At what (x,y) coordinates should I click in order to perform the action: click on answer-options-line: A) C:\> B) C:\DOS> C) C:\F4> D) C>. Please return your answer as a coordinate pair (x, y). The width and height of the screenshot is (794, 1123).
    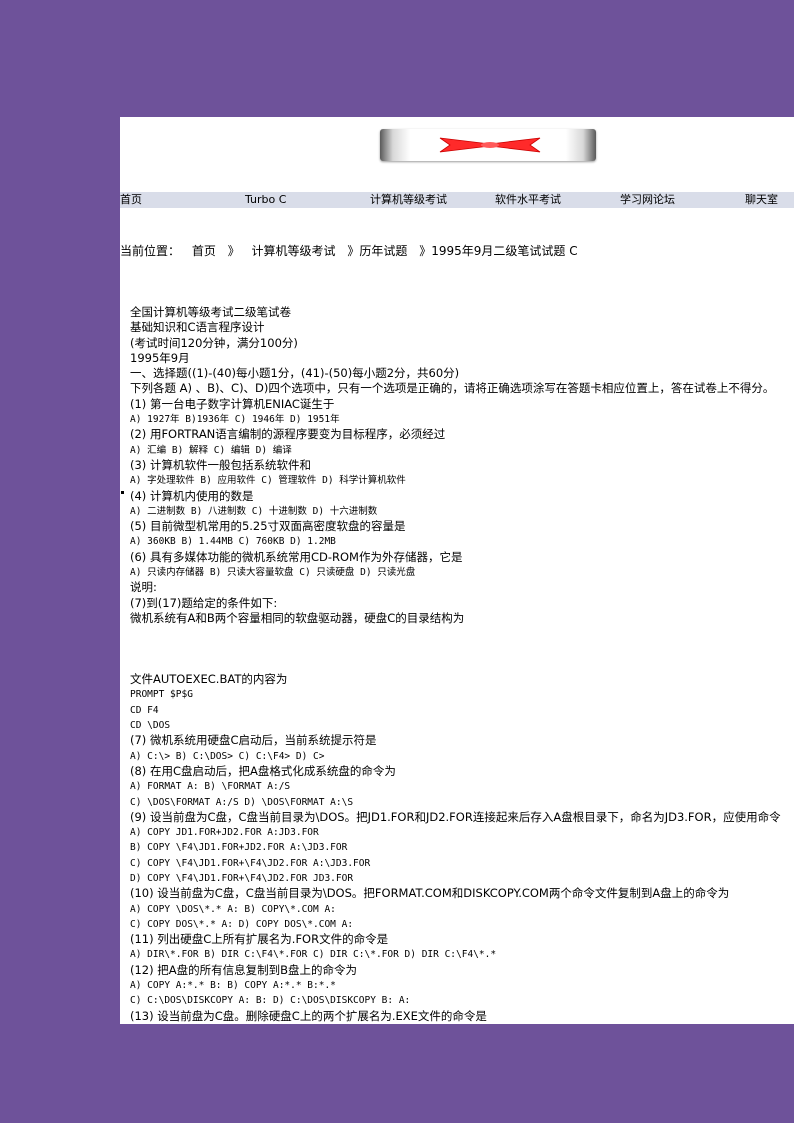
    Looking at the image, I should click on (227, 756).